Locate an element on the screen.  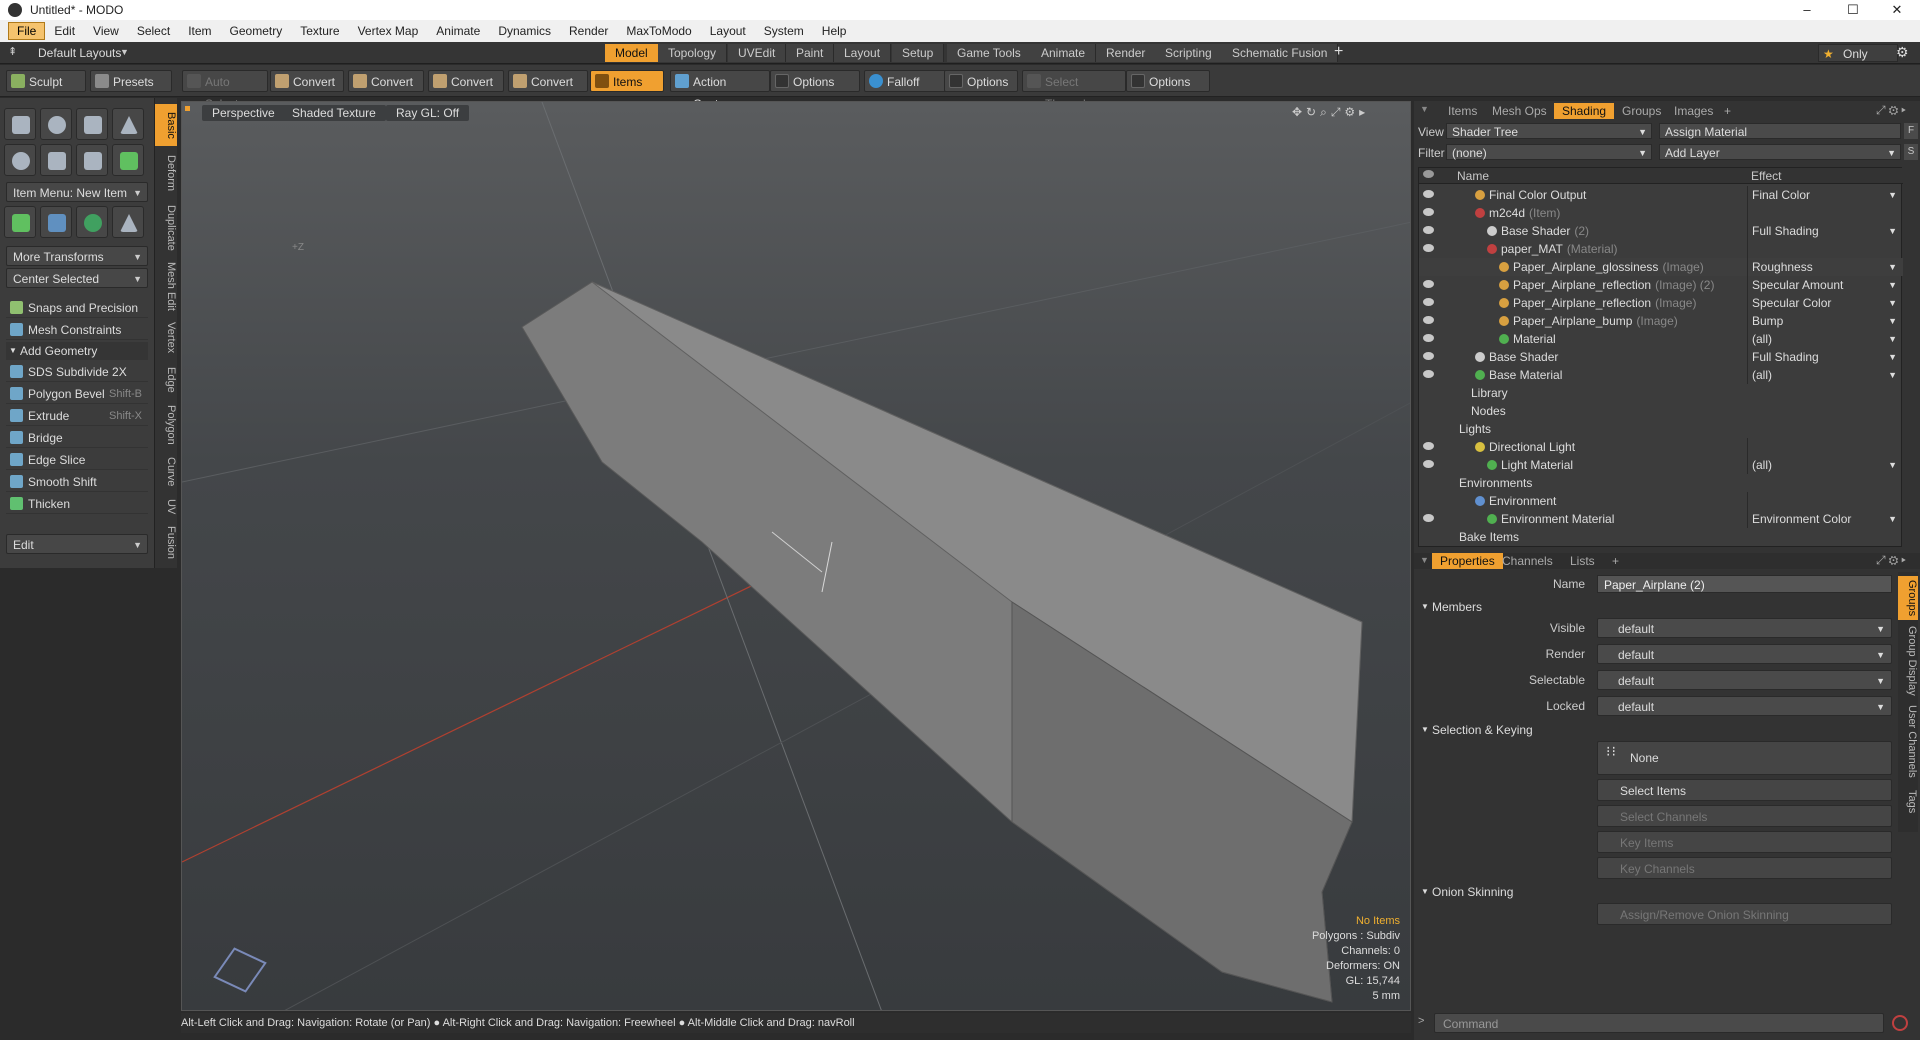
tree-row: Light Material (all) ▼ is located at coordinates (1661, 465).